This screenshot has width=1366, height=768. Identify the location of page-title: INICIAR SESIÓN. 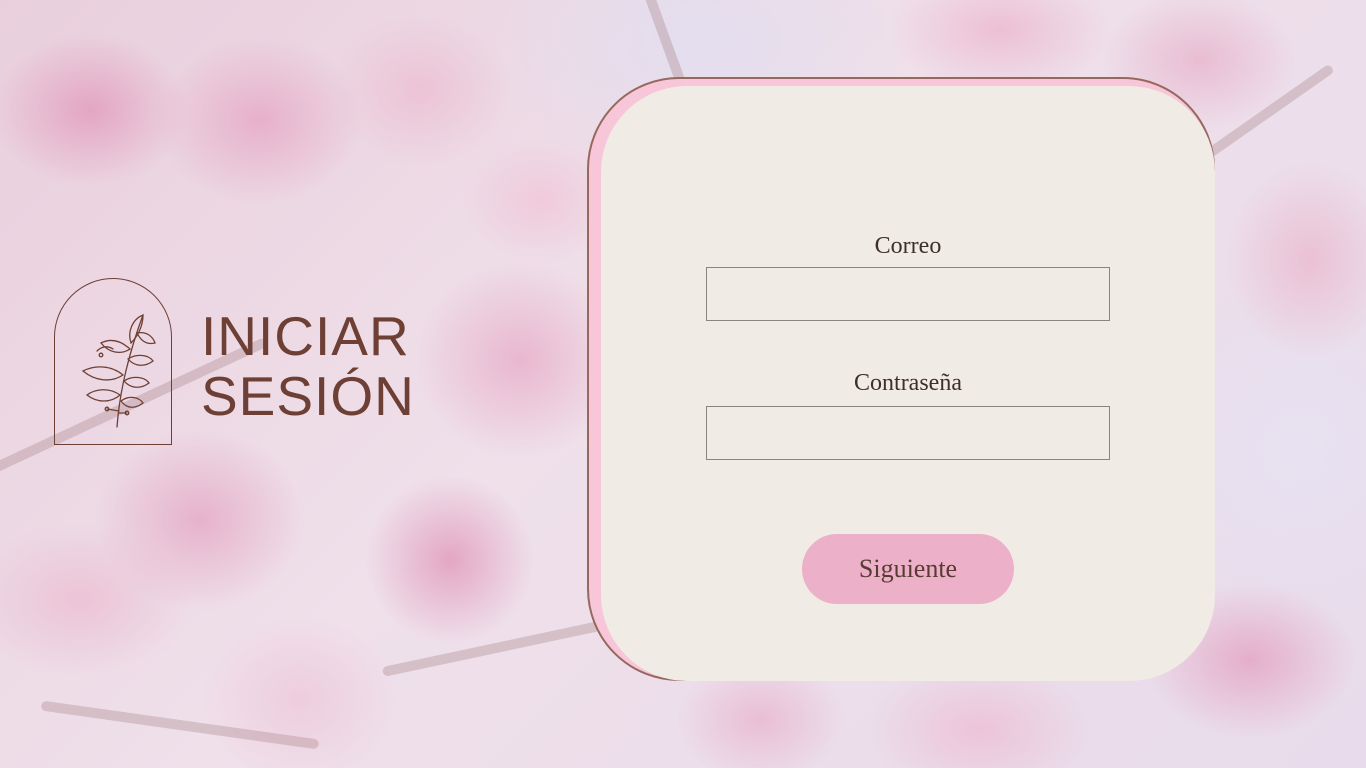
(308, 366).